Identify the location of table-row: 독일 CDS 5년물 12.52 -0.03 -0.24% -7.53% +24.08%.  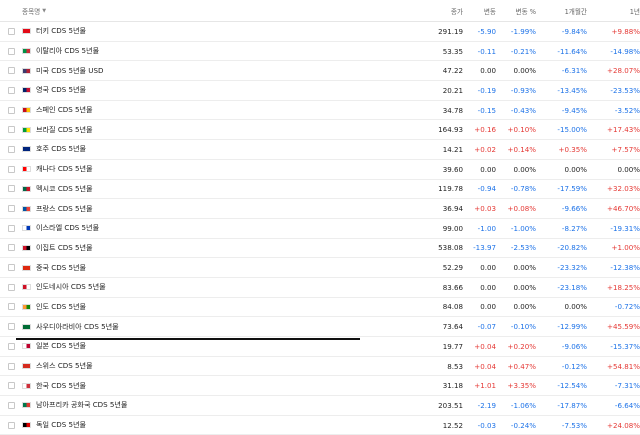
(320, 425).